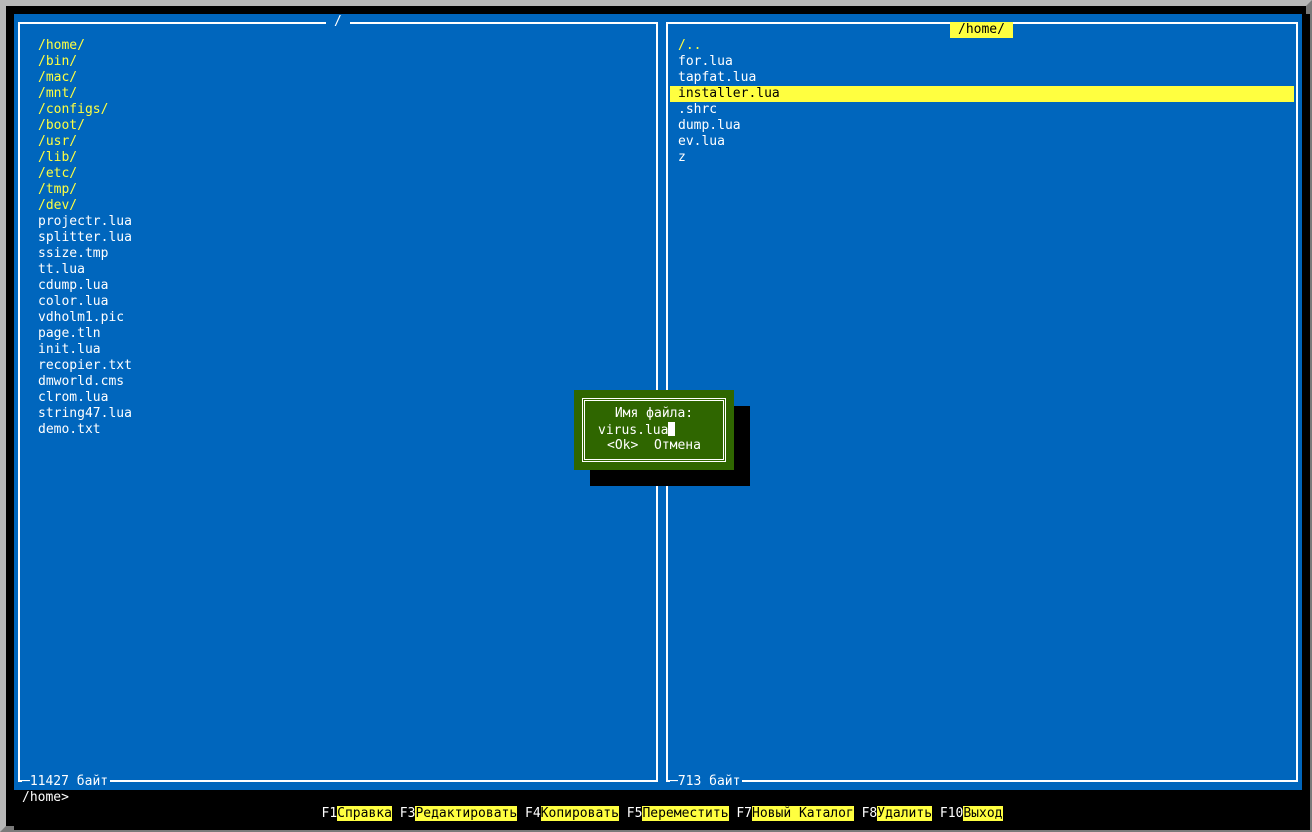 The width and height of the screenshot is (1312, 832). What do you see at coordinates (803, 813) in the screenshot?
I see `fkey-f7-button: Новый Каталог` at bounding box center [803, 813].